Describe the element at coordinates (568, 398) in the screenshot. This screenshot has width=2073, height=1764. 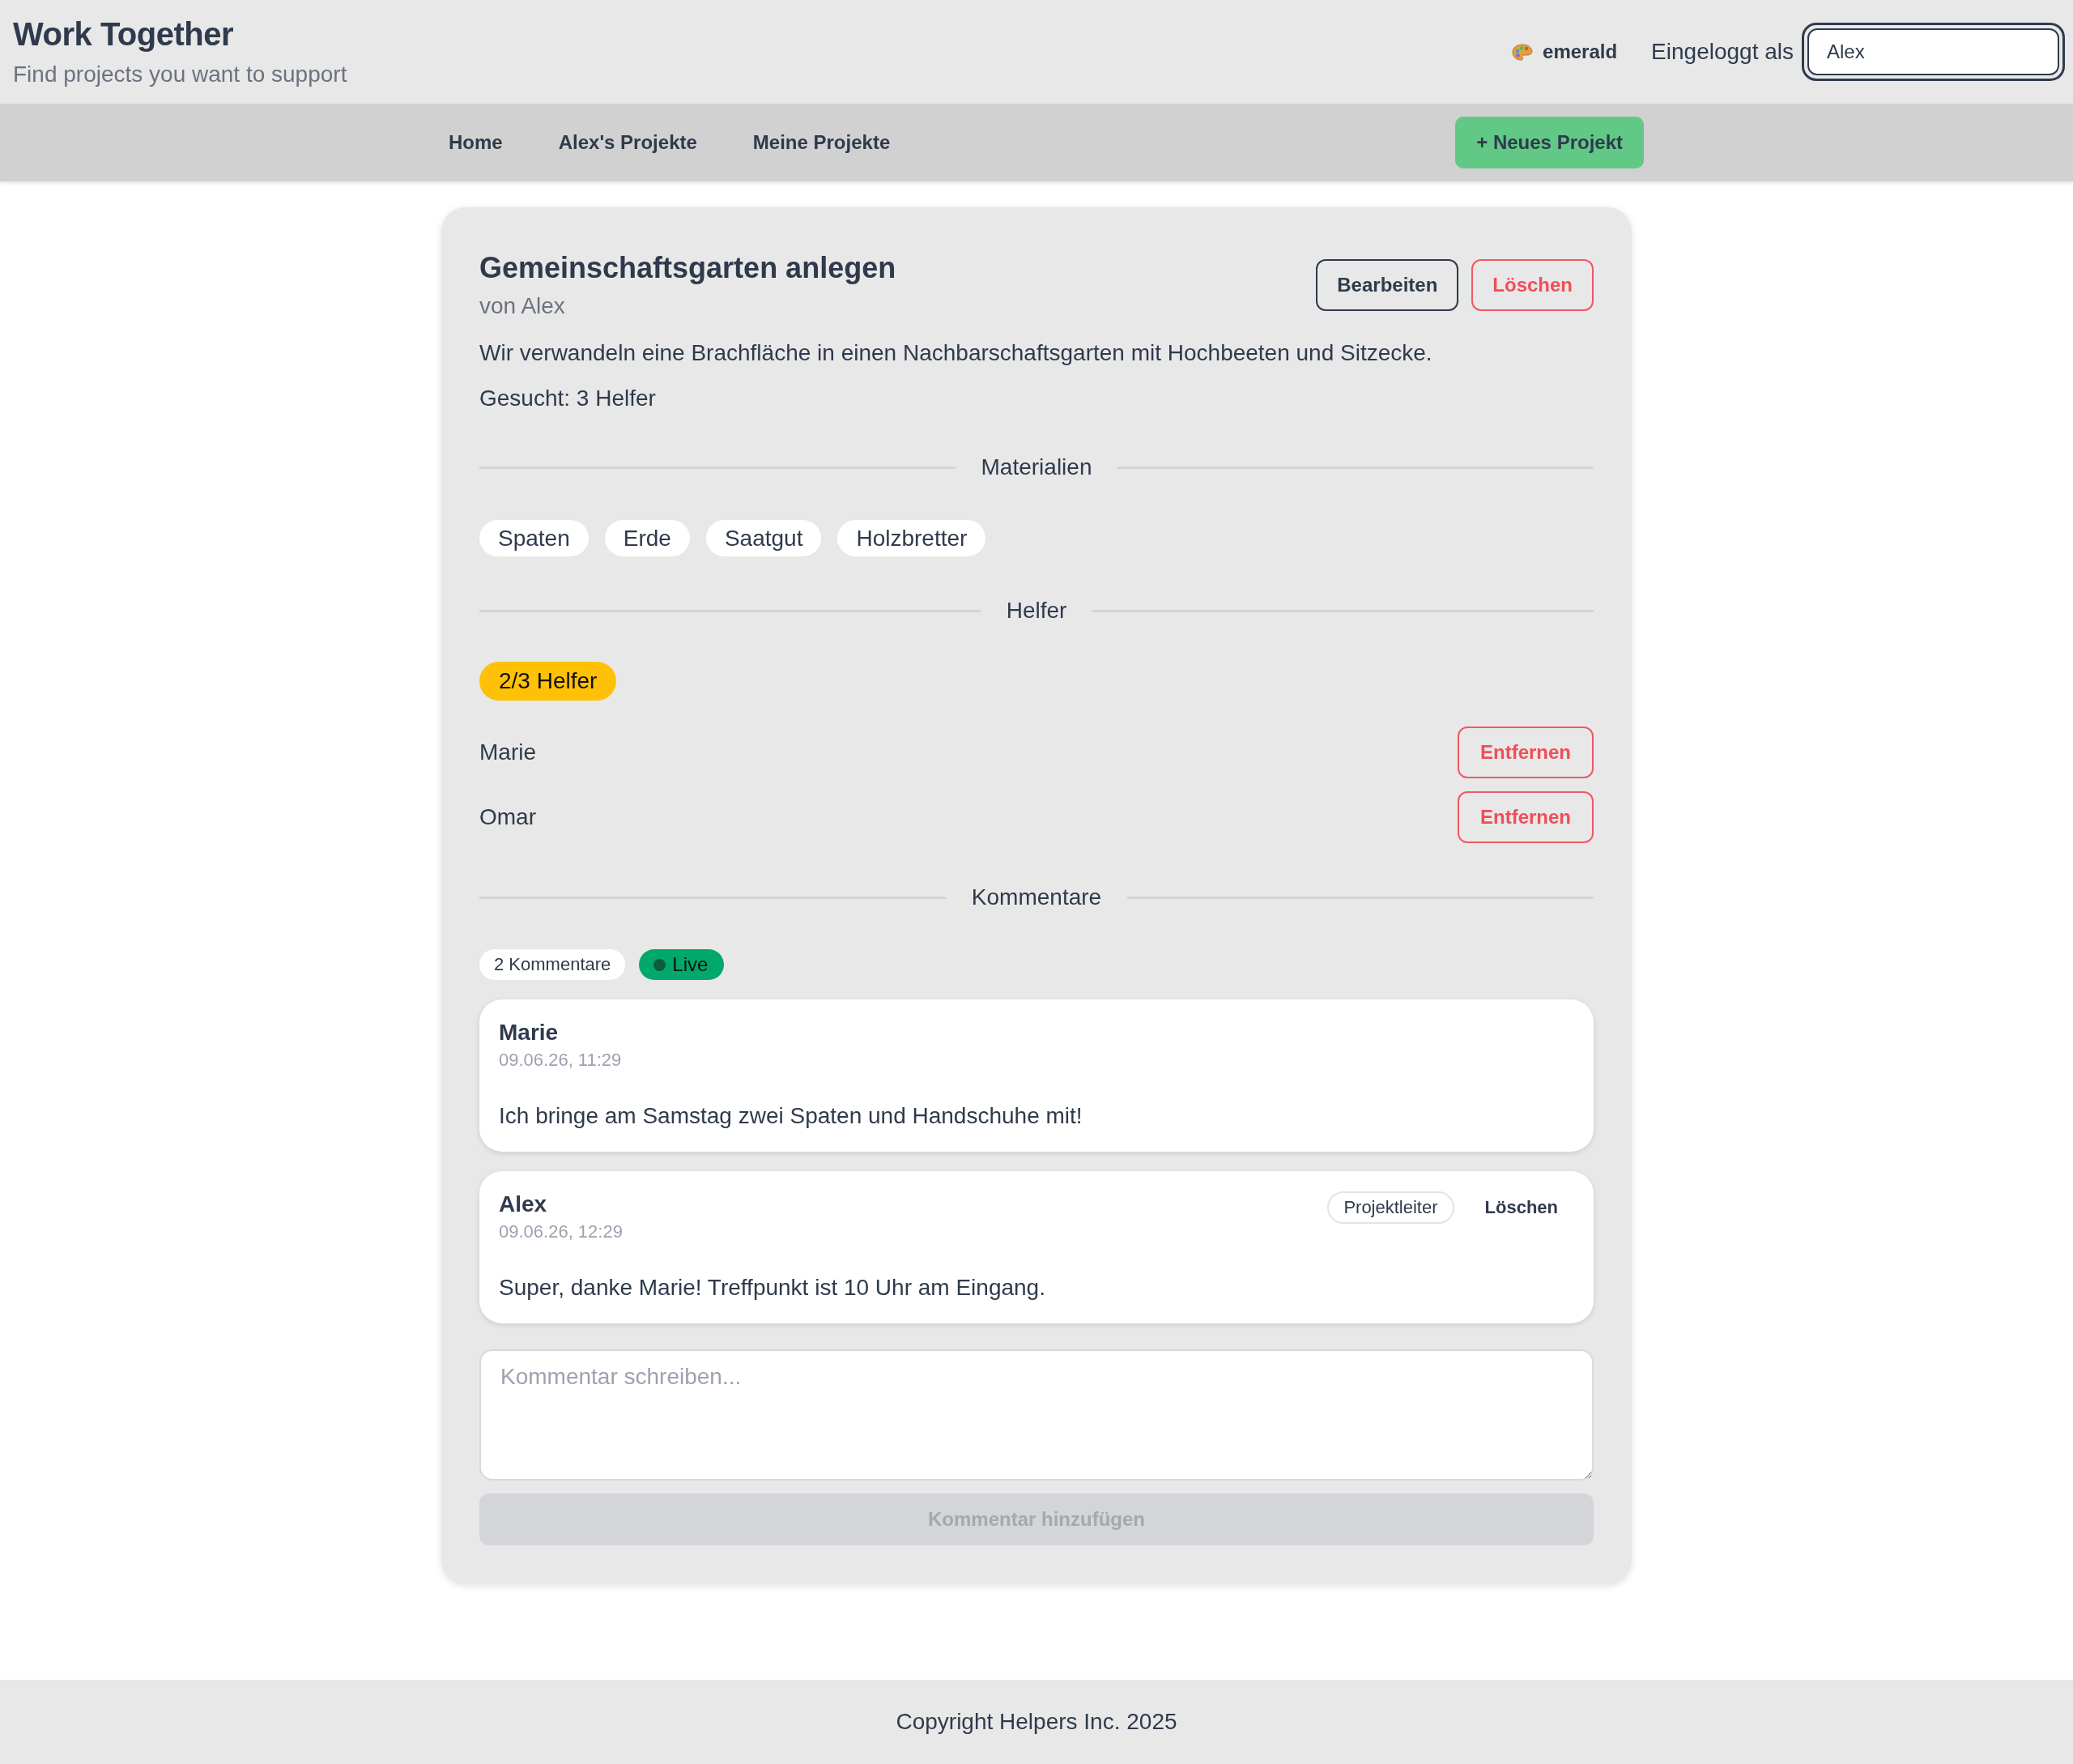
I see `helpers-wanted: Gesucht: 3 Helfer` at that location.